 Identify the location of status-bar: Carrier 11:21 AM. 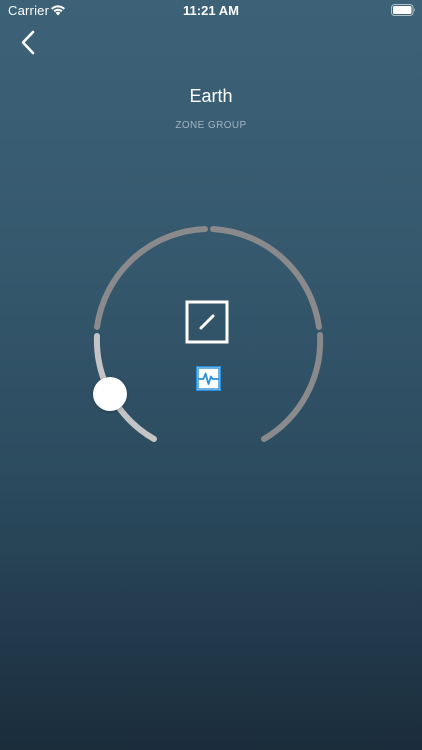
(211, 11).